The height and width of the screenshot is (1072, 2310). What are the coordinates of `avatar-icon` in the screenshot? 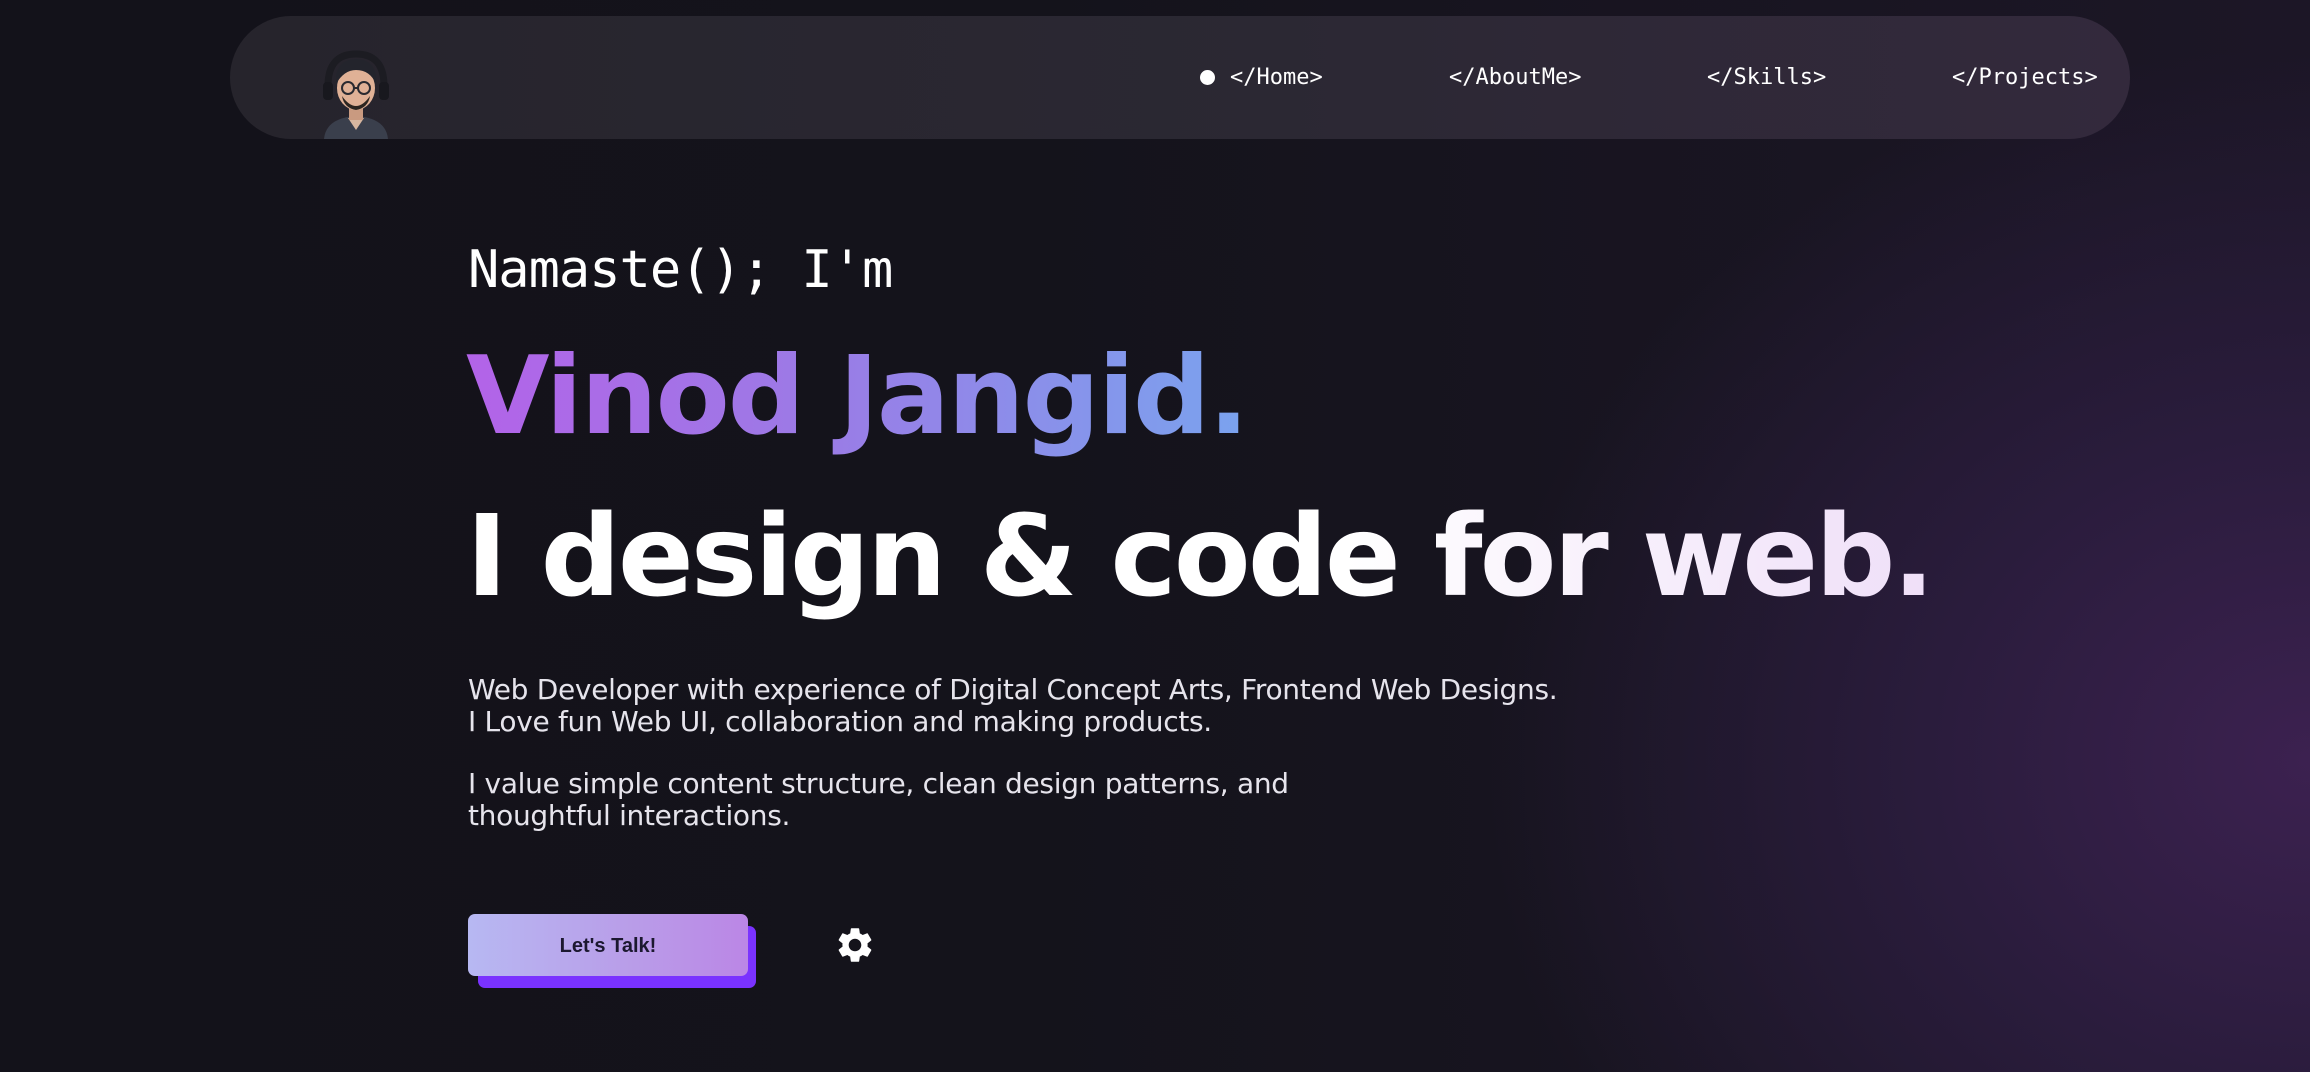 It's located at (356, 92).